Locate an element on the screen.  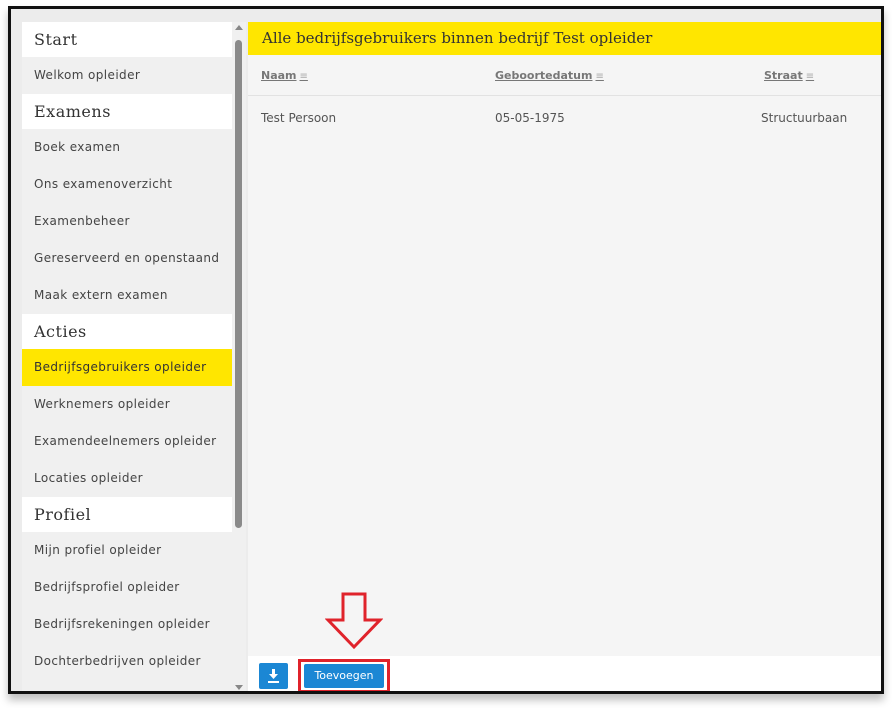
table-footer: Toevoegen is located at coordinates (564, 673).